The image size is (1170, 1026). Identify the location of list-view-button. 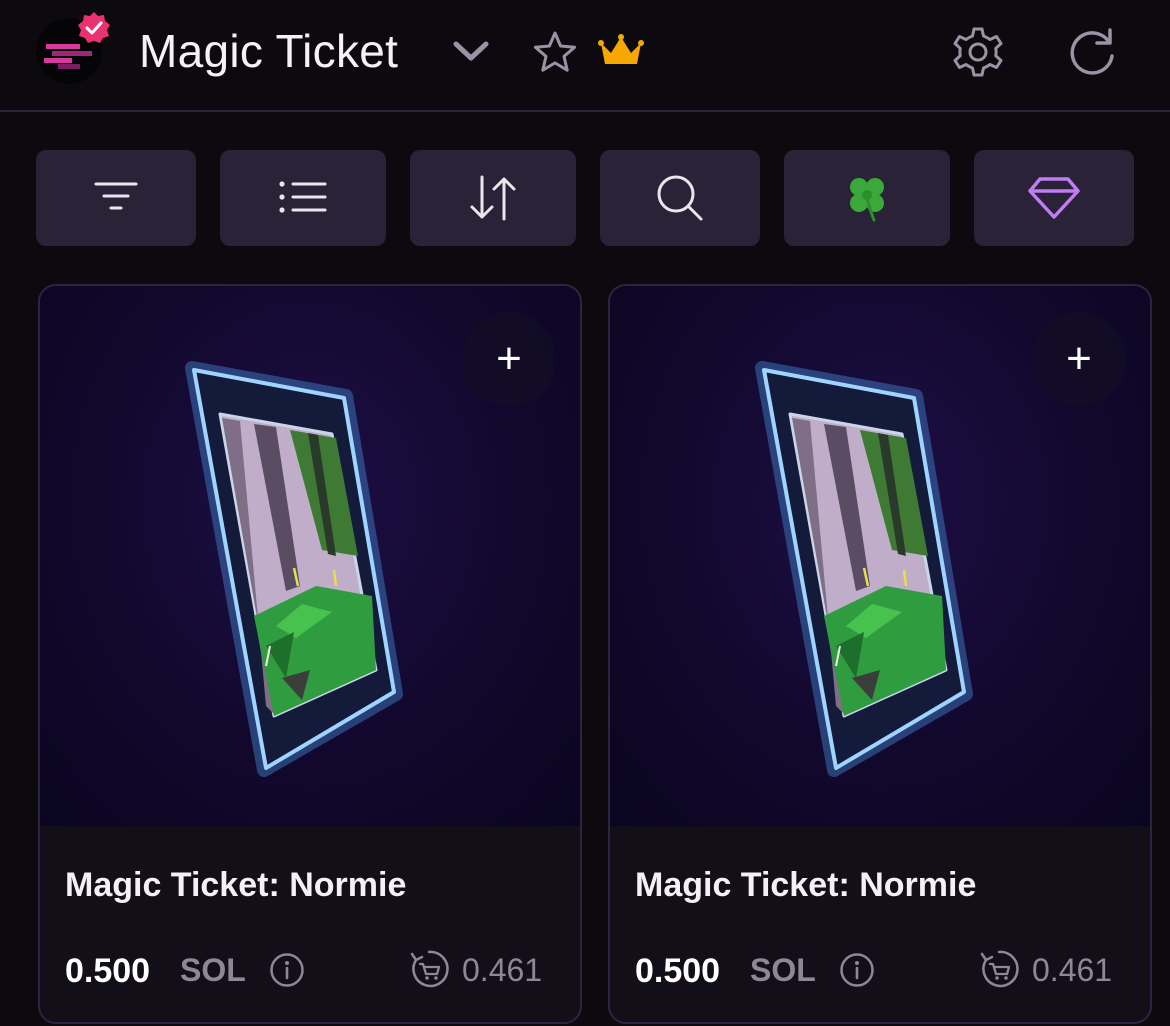
(303, 198).